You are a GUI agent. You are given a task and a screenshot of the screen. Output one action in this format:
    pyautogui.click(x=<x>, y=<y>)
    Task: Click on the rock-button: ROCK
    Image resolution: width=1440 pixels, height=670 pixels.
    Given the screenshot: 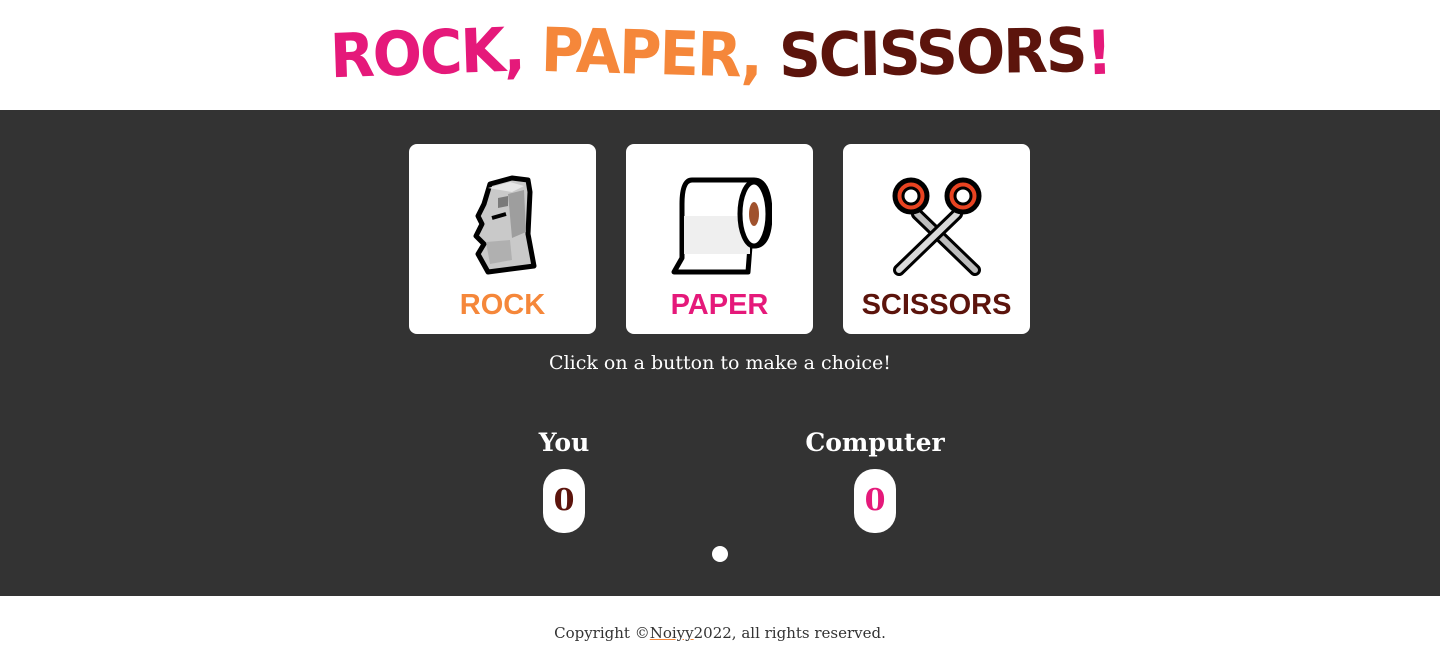 What is the action you would take?
    pyautogui.click(x=502, y=239)
    